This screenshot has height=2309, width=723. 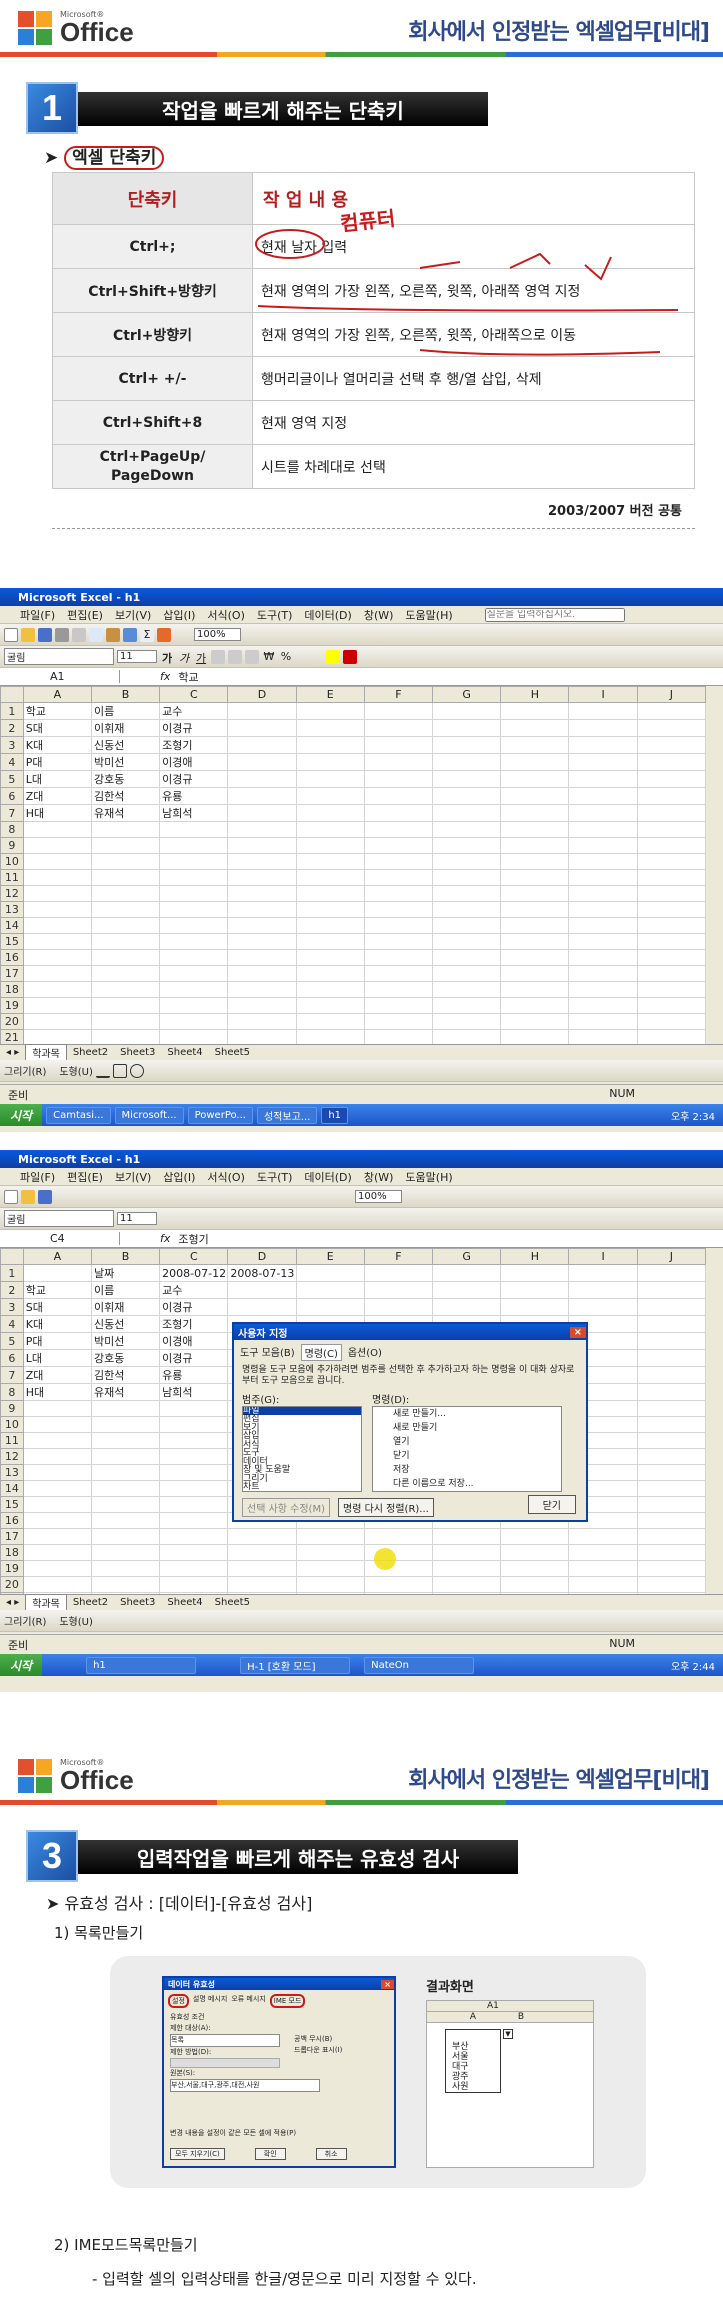 What do you see at coordinates (12, 1256) in the screenshot?
I see `select-all-corner` at bounding box center [12, 1256].